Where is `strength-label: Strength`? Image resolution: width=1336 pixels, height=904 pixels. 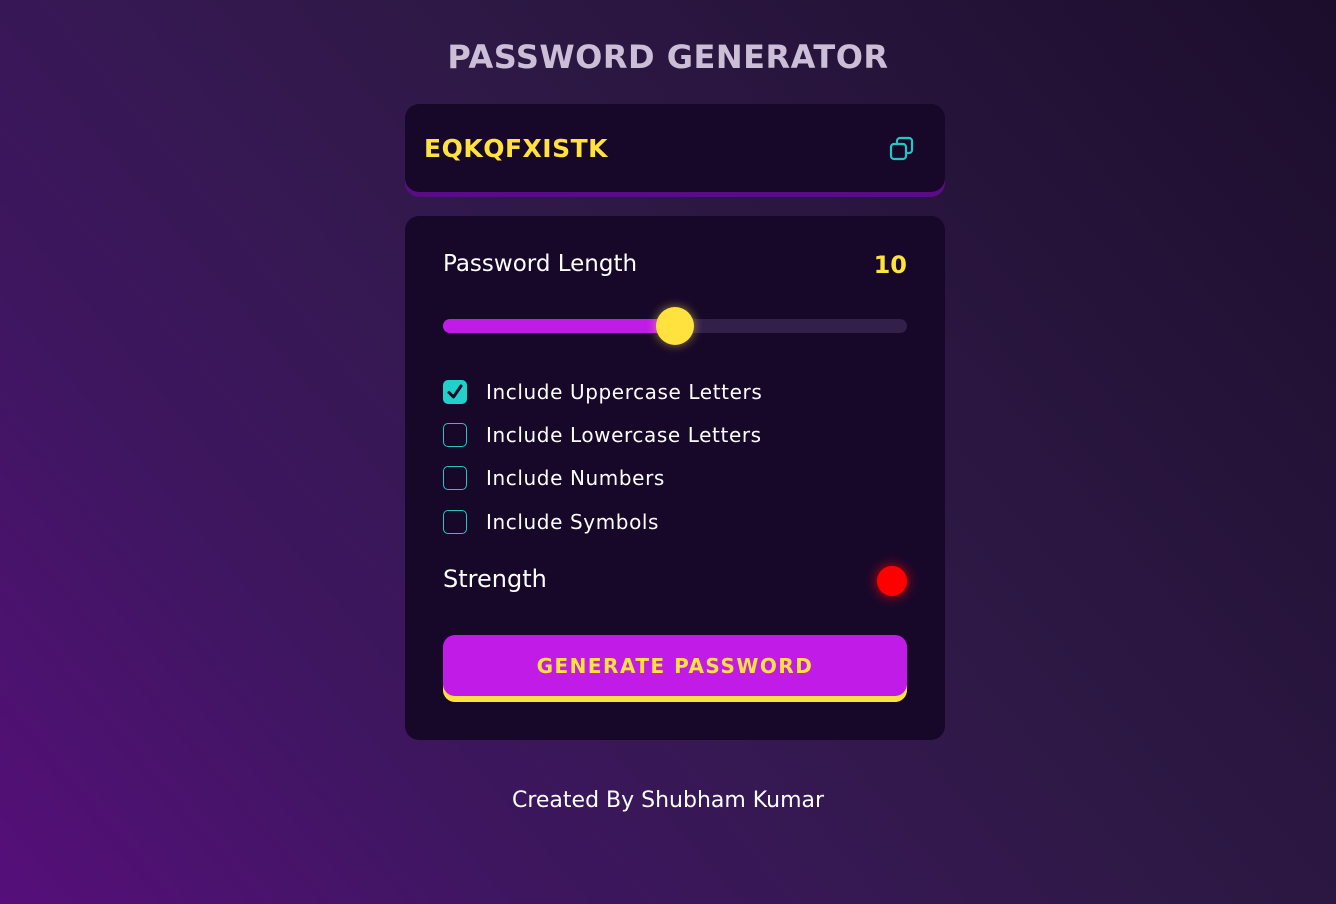 strength-label: Strength is located at coordinates (495, 579).